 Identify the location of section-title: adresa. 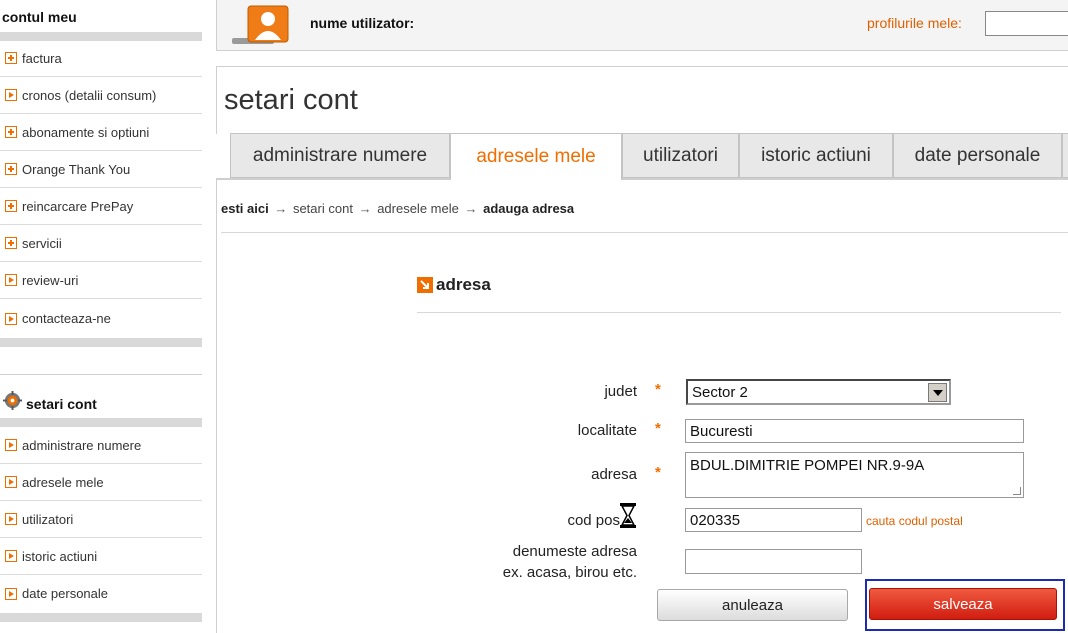
(463, 284).